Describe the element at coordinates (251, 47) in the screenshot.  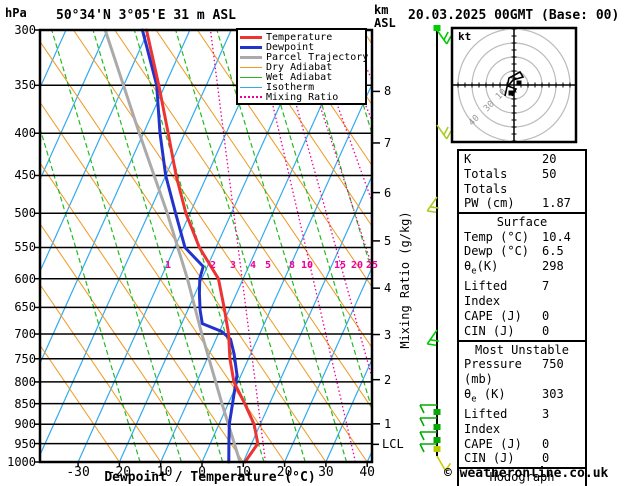
I see `dewpoint-line-sample` at that location.